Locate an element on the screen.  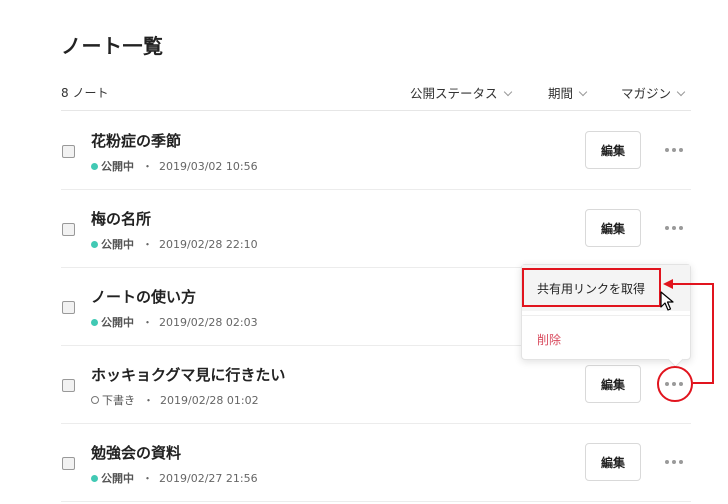
note-date: 2019/02/27 21:56 is located at coordinates (208, 478).